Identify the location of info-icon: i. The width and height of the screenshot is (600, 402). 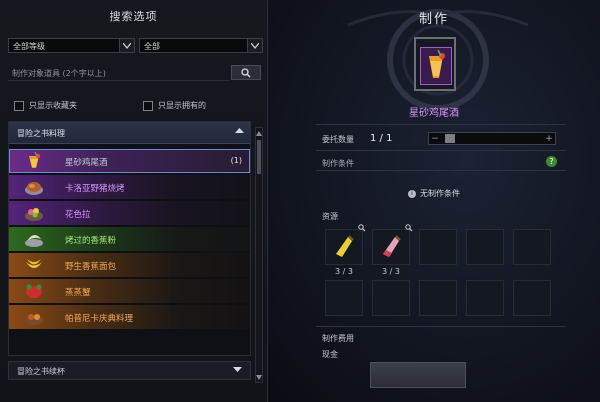
(412, 193).